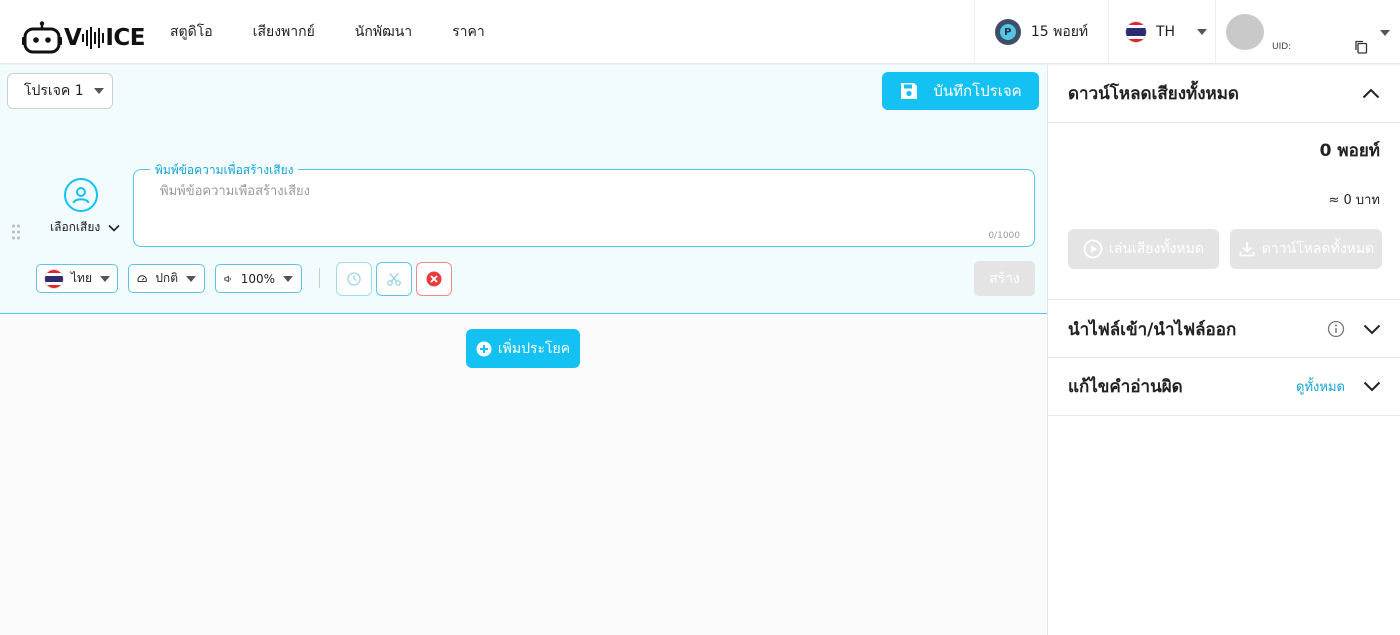 The image size is (1400, 635). Describe the element at coordinates (1349, 151) in the screenshot. I see `total-points: 0 พอยท์` at that location.